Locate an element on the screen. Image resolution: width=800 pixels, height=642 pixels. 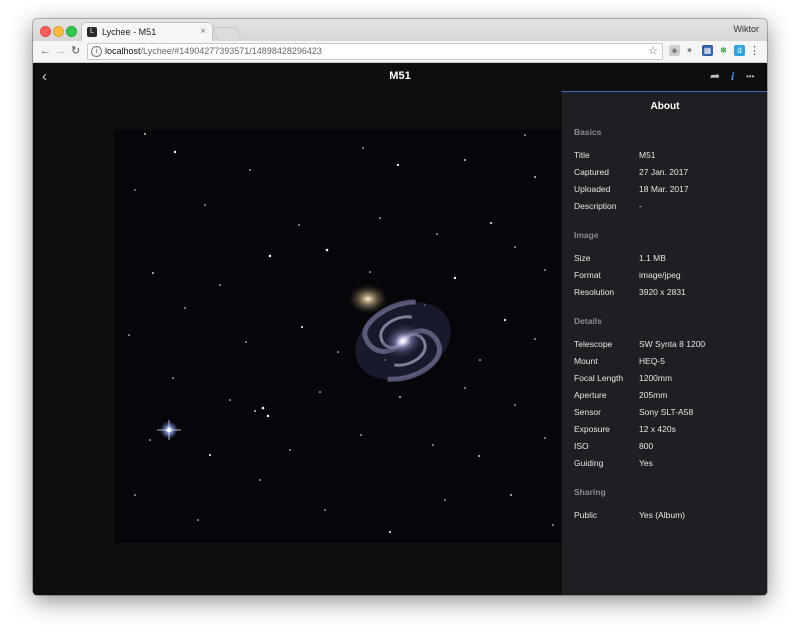
info-label: Aperture is located at coordinates (590, 395).